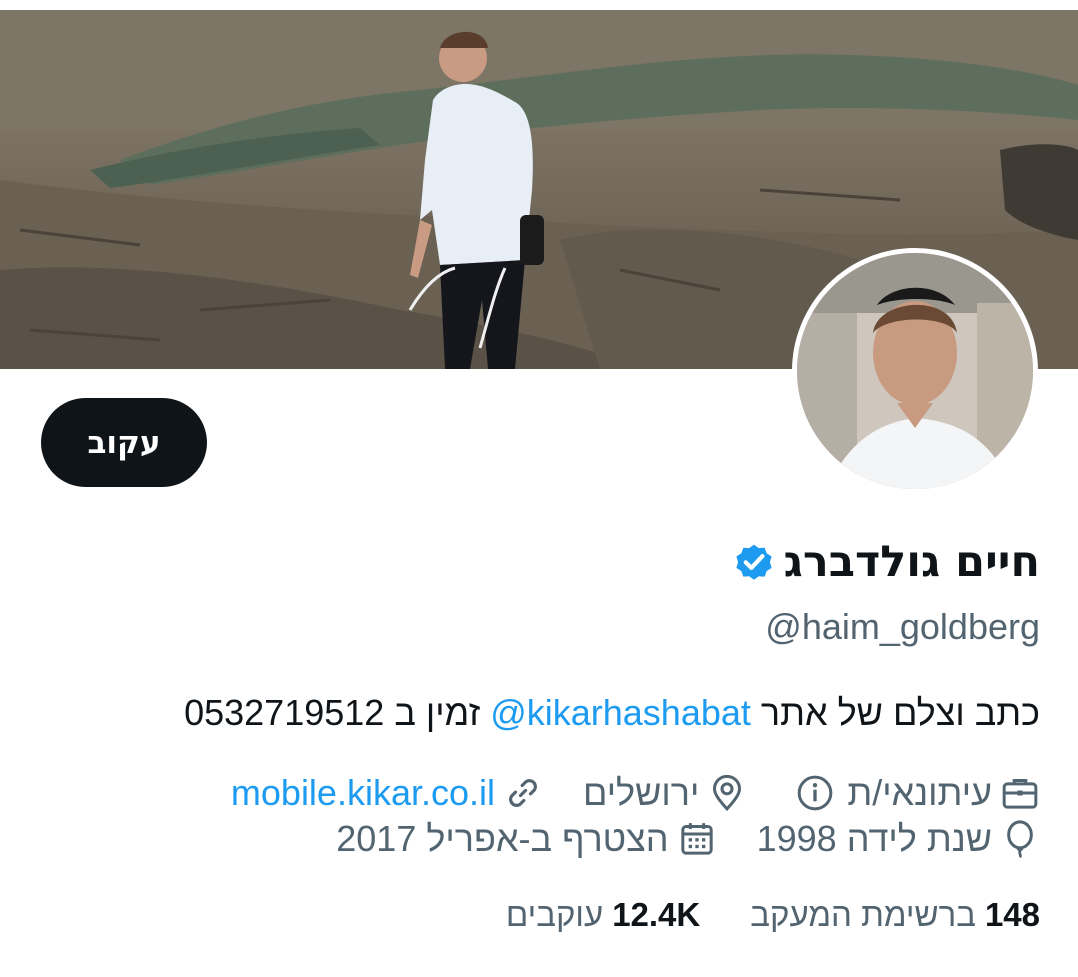  I want to click on profile-meta-row-1: עיתונאי/ת ירושלים mobile.kikar.co.il, so click(615, 793).